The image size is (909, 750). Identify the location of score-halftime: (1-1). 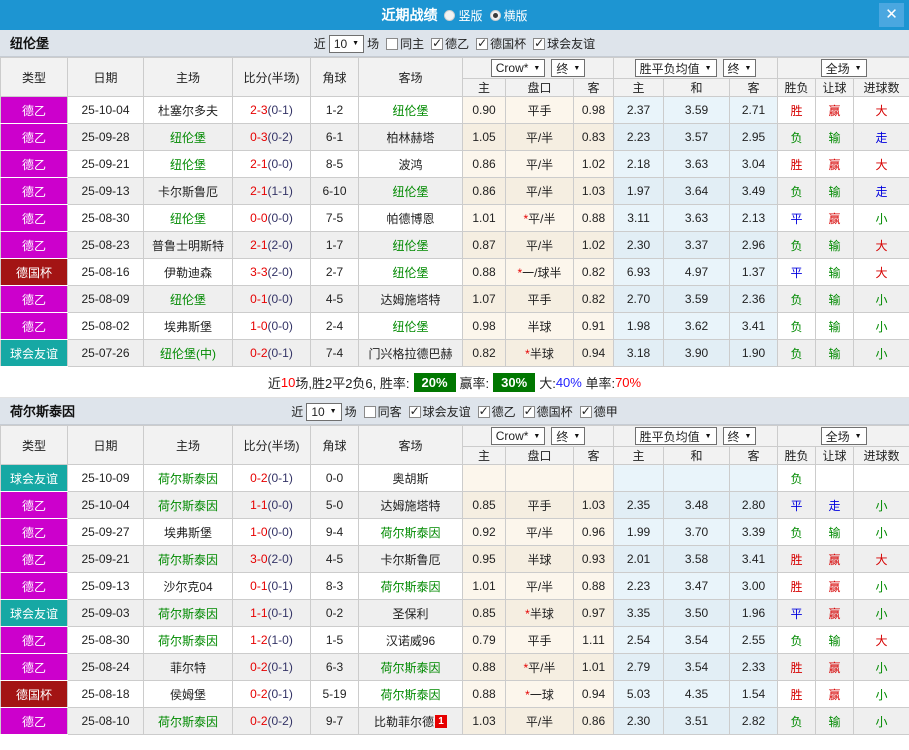
(280, 191).